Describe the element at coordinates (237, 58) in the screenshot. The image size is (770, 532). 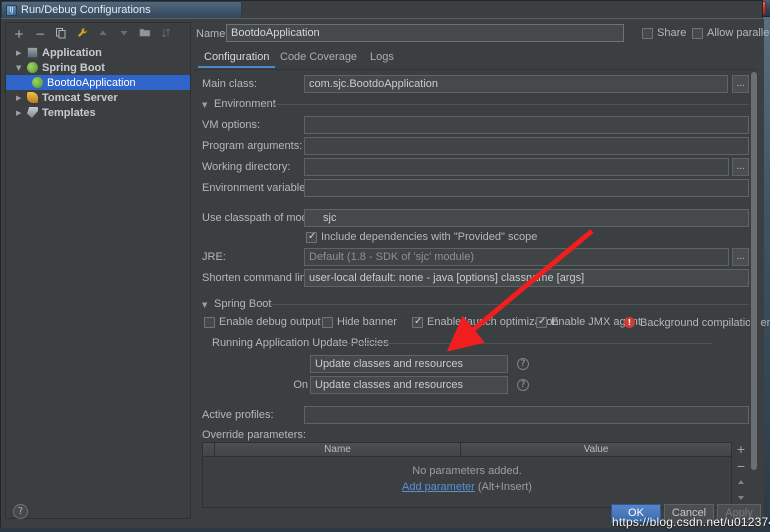
I see `tab-configuration: Configuration` at that location.